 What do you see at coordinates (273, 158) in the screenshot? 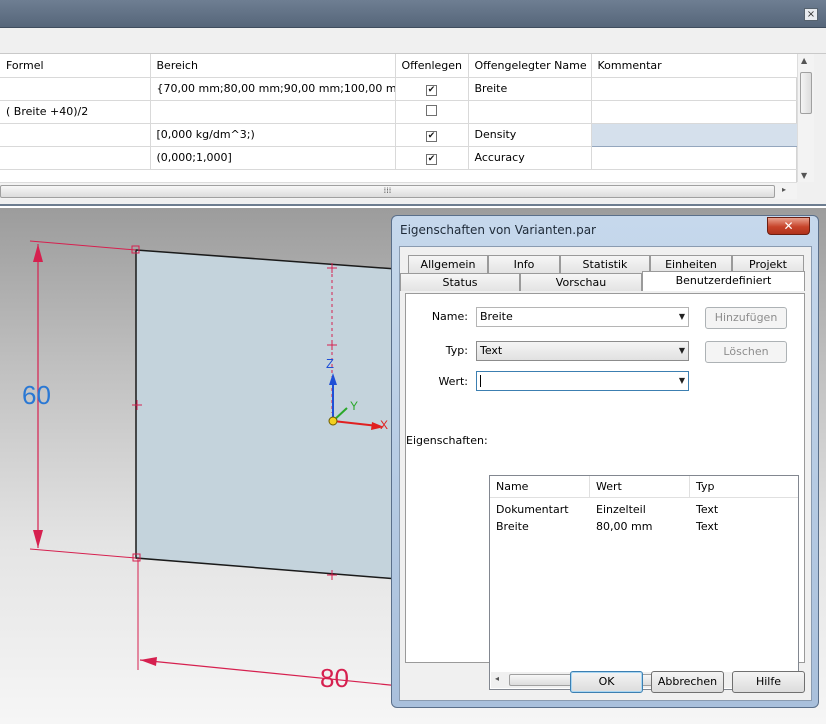
I see `range-cell: (0,000;1,000]` at bounding box center [273, 158].